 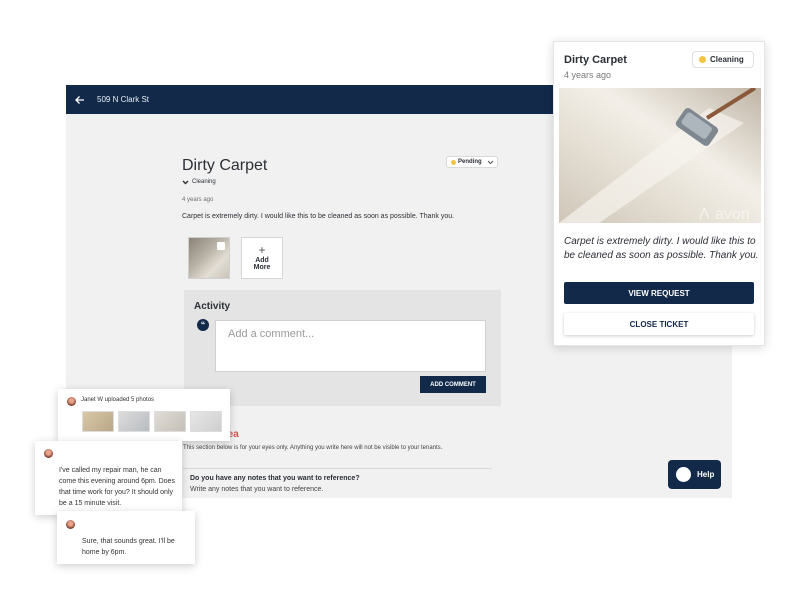 What do you see at coordinates (212, 306) in the screenshot?
I see `activity-title: Activity` at bounding box center [212, 306].